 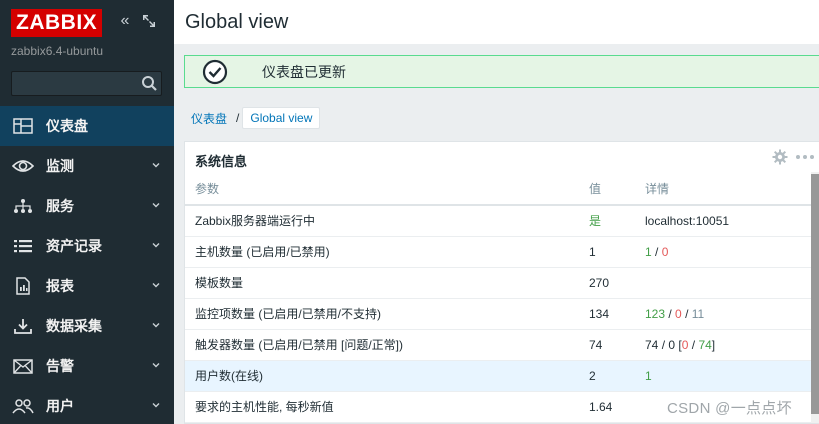 What do you see at coordinates (382, 345) in the screenshot?
I see `param-cell: 触发器数量 (已启用/已禁用 [问题/正常])` at bounding box center [382, 345].